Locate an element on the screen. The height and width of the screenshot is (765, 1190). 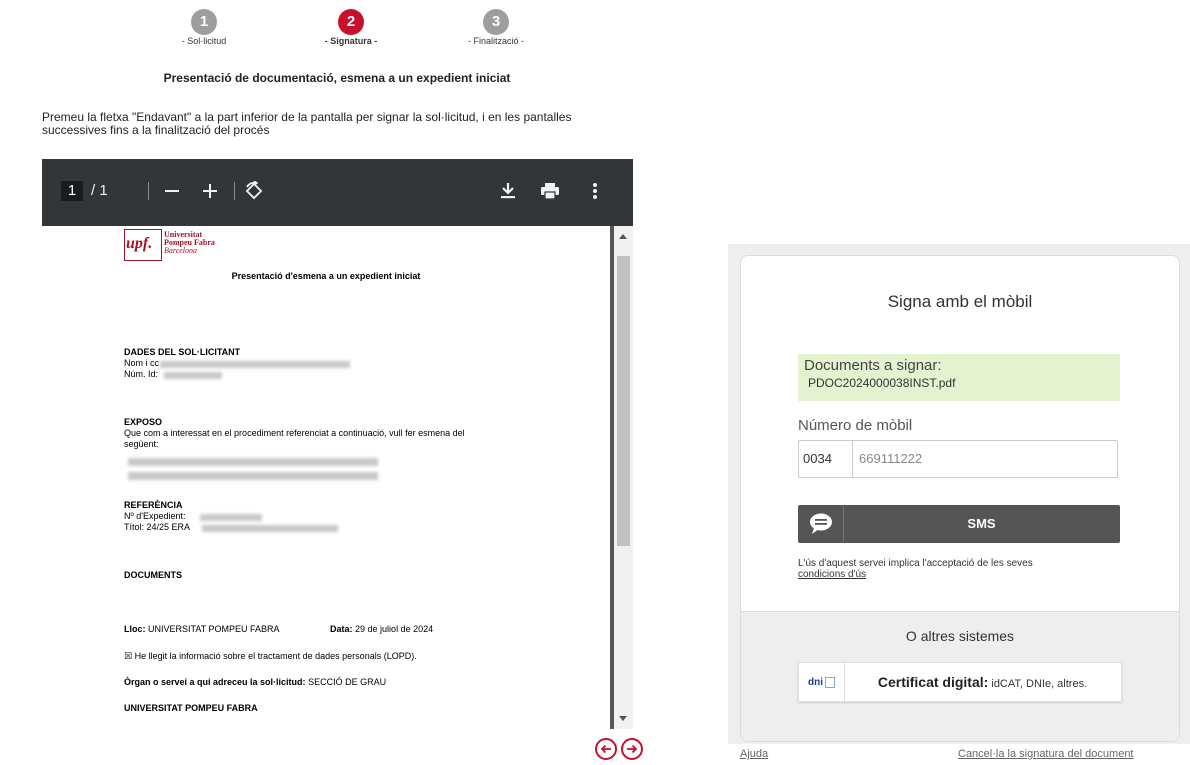
print-icon is located at coordinates (550, 191).